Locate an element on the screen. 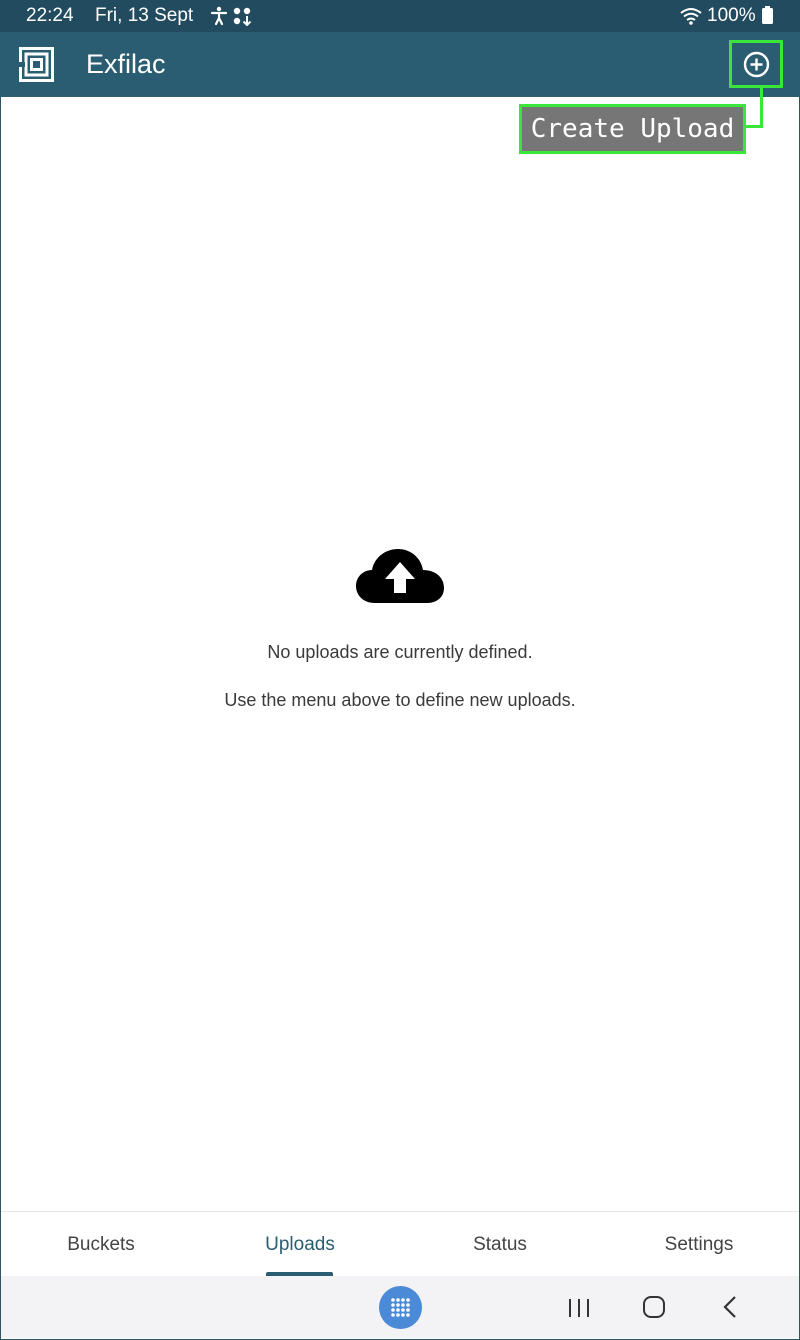 The image size is (800, 1340). app-title: Exfilac is located at coordinates (126, 64).